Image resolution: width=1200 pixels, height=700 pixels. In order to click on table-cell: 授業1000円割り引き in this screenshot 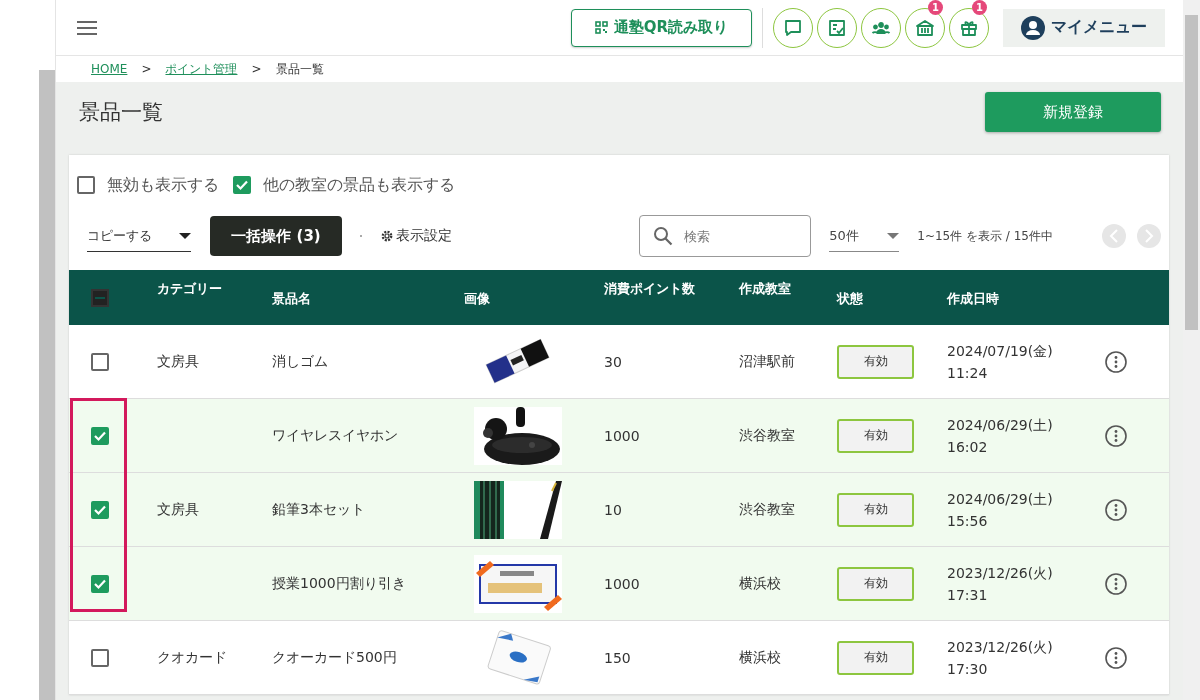, I will do `click(339, 583)`.